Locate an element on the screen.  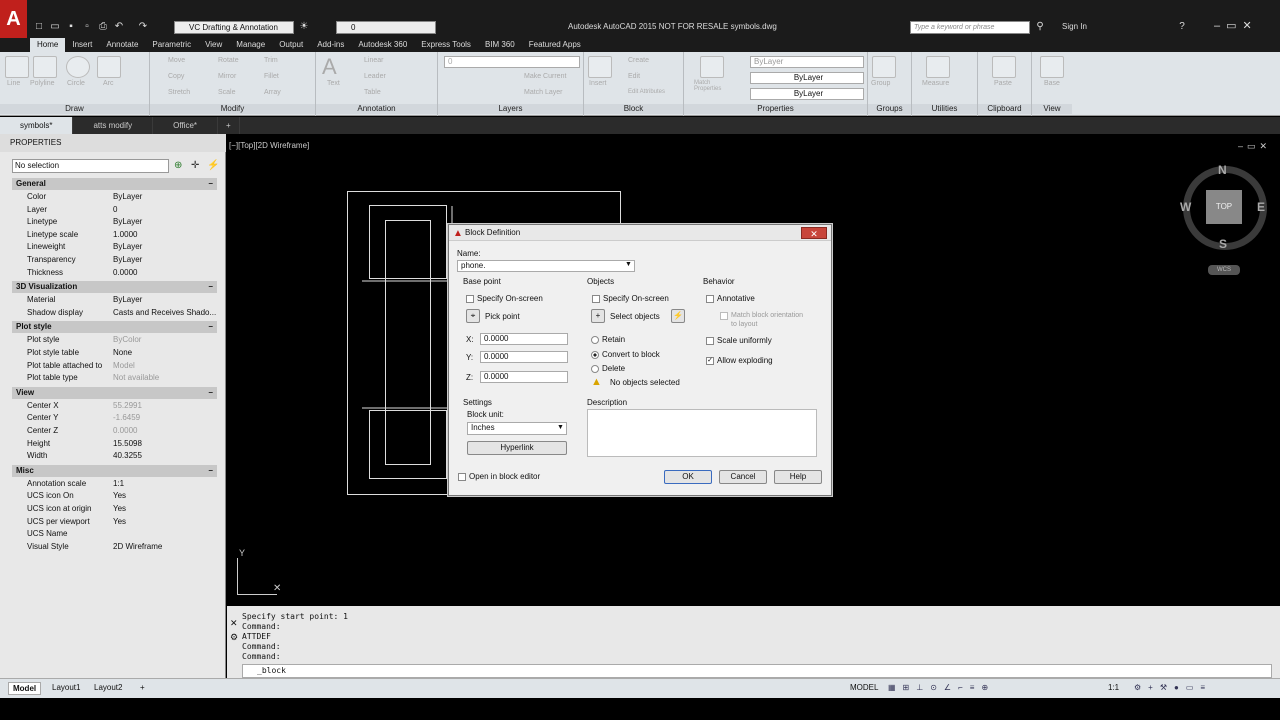
linear-button: Linear is located at coordinates (373, 60).